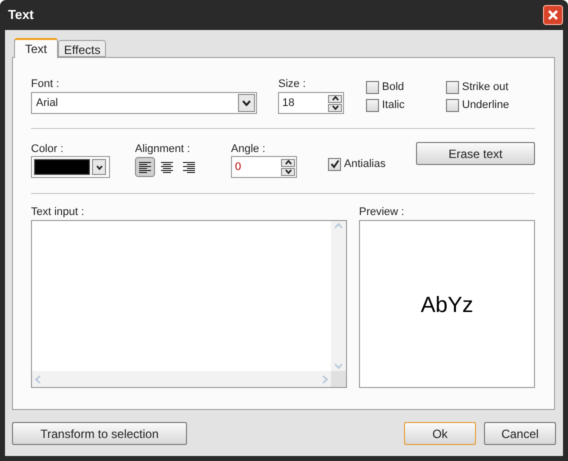 This screenshot has width=568, height=461. Describe the element at coordinates (475, 153) in the screenshot. I see `erase-text-button: Erase text` at that location.